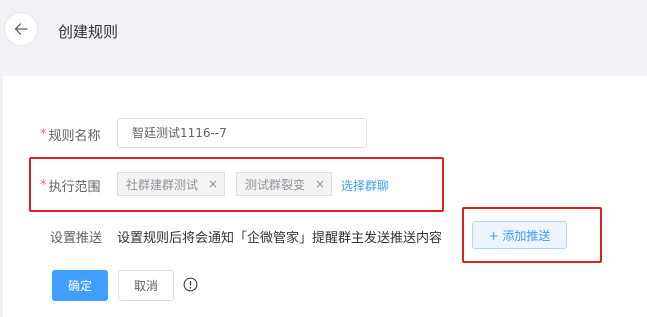  What do you see at coordinates (242, 133) in the screenshot?
I see `rule-name-input: 智廷测试1116--7` at bounding box center [242, 133].